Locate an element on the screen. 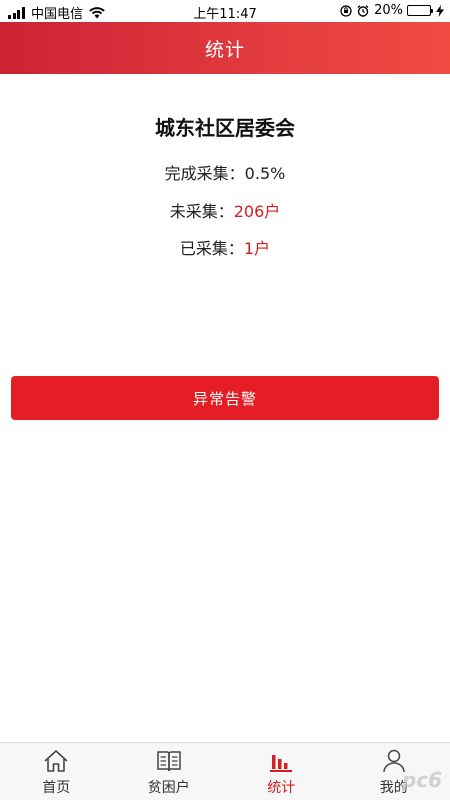 The width and height of the screenshot is (450, 800). tab-bar: 首页 贫困户 统计 我的 is located at coordinates (225, 771).